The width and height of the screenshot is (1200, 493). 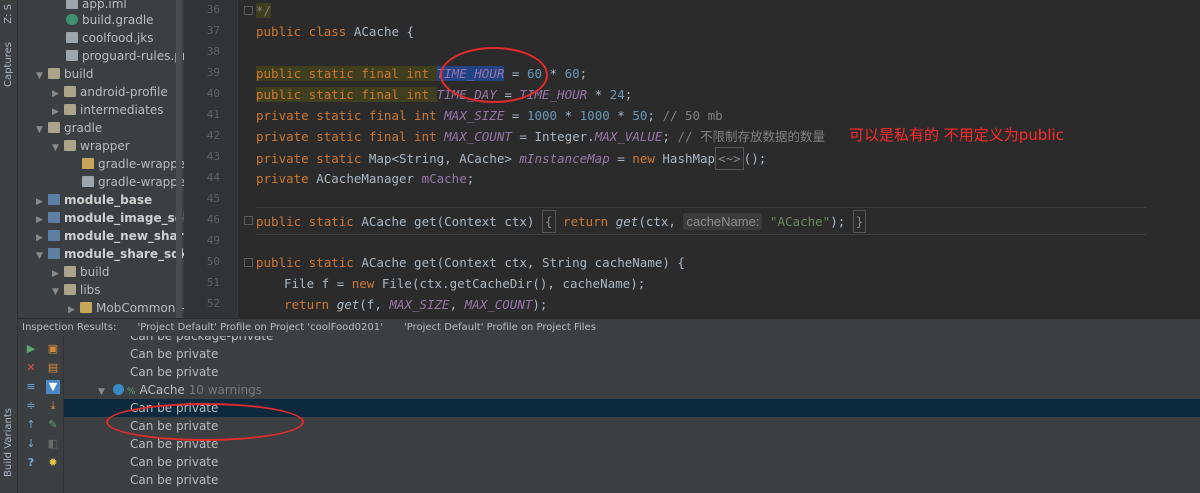 What do you see at coordinates (110, 20) in the screenshot?
I see `tree-item: build.gradle` at bounding box center [110, 20].